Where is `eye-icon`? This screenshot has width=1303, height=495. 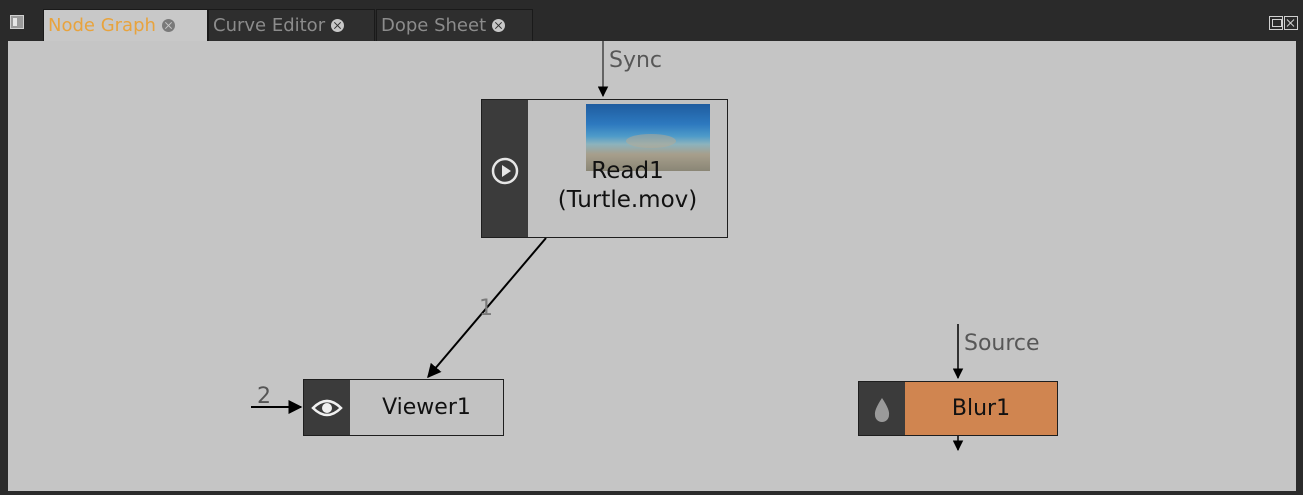
eye-icon is located at coordinates (327, 408).